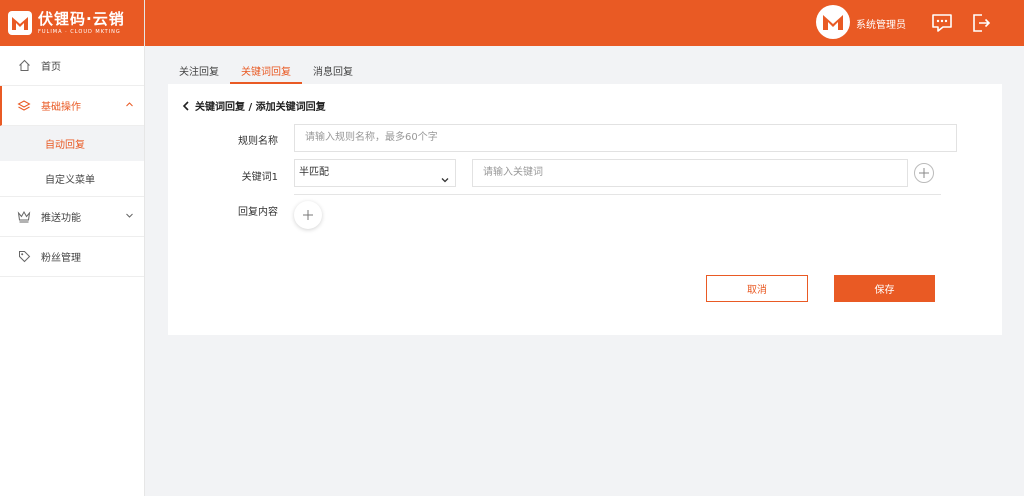 This screenshot has width=1024, height=496. Describe the element at coordinates (259, 177) in the screenshot. I see `keyword-label: 关键词1` at that location.